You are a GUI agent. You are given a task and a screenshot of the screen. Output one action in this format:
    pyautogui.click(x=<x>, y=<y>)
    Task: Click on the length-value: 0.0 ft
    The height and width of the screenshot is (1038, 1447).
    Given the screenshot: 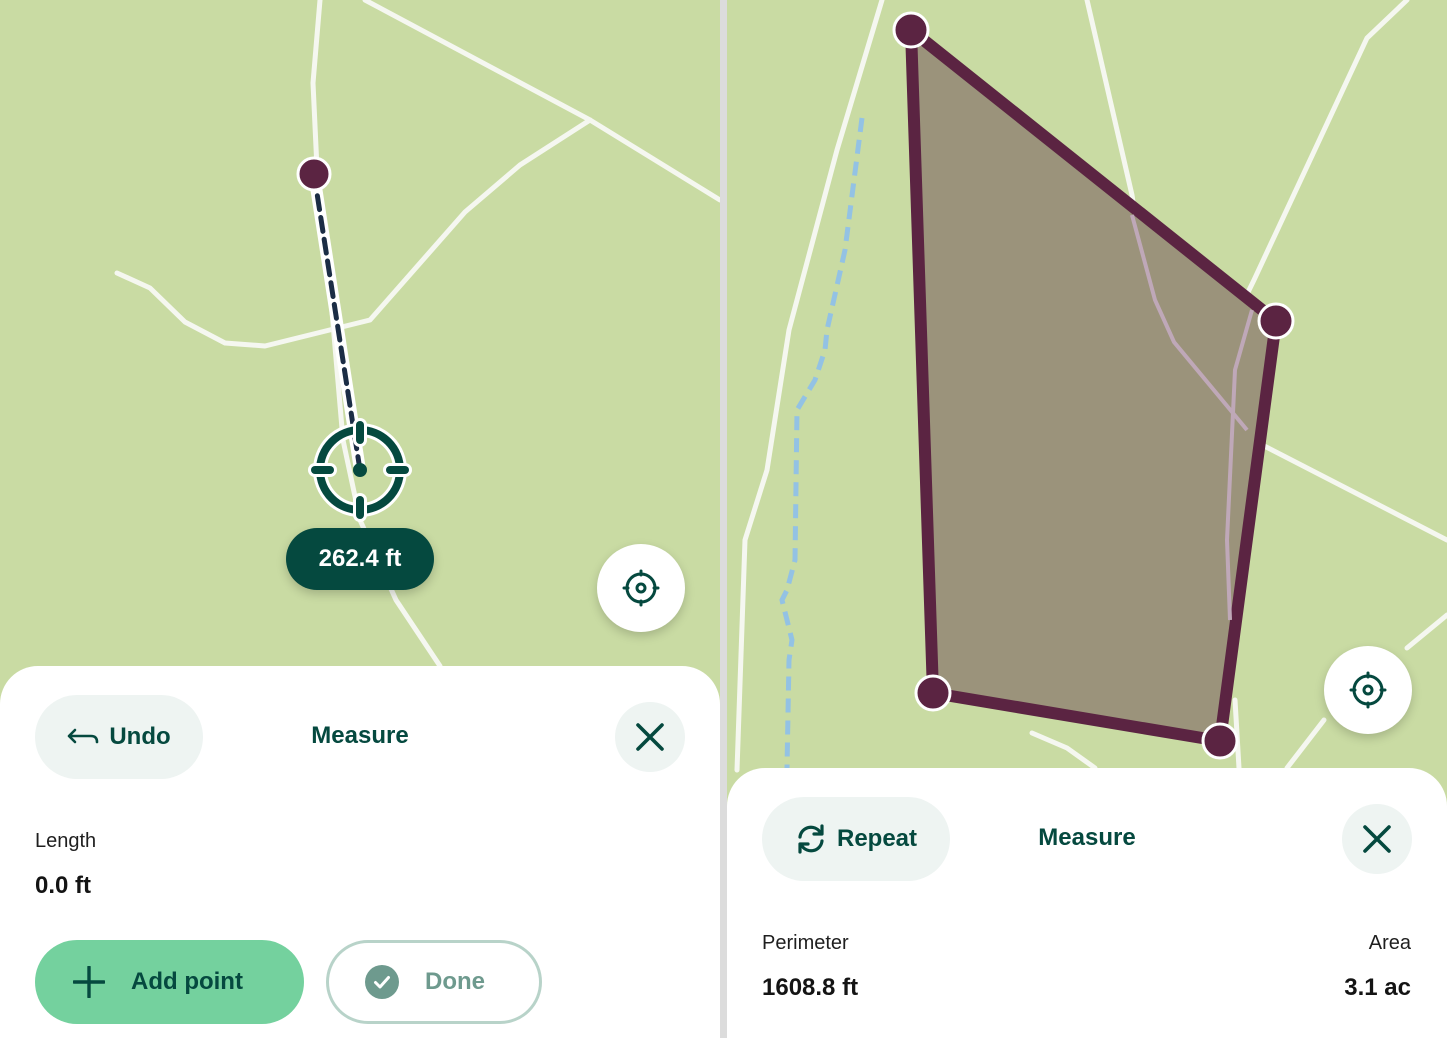 What is the action you would take?
    pyautogui.click(x=63, y=885)
    